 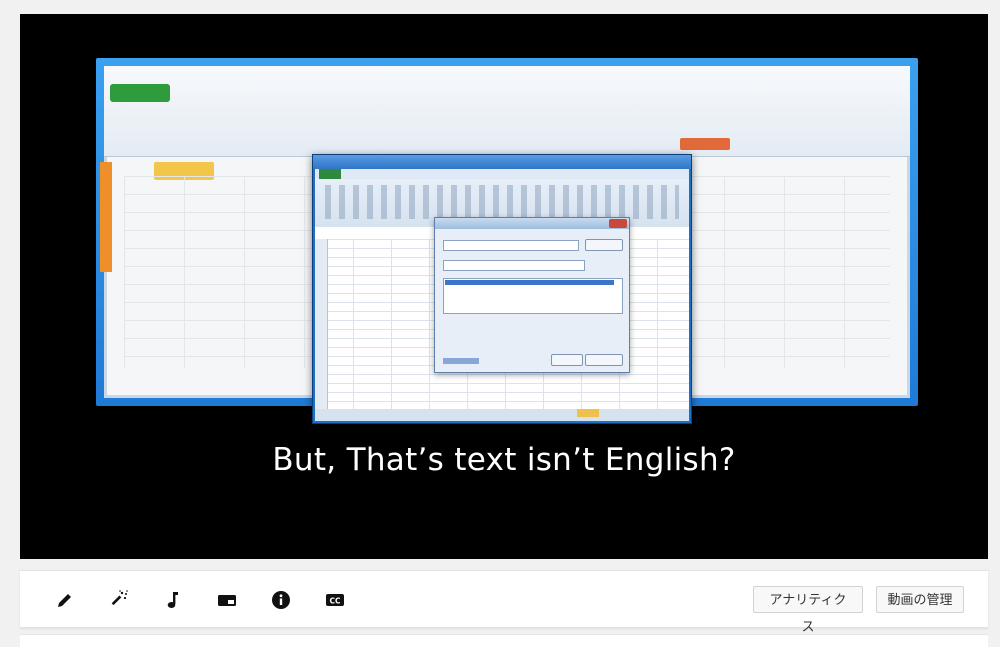 I want to click on status-indicator, so click(x=588, y=413).